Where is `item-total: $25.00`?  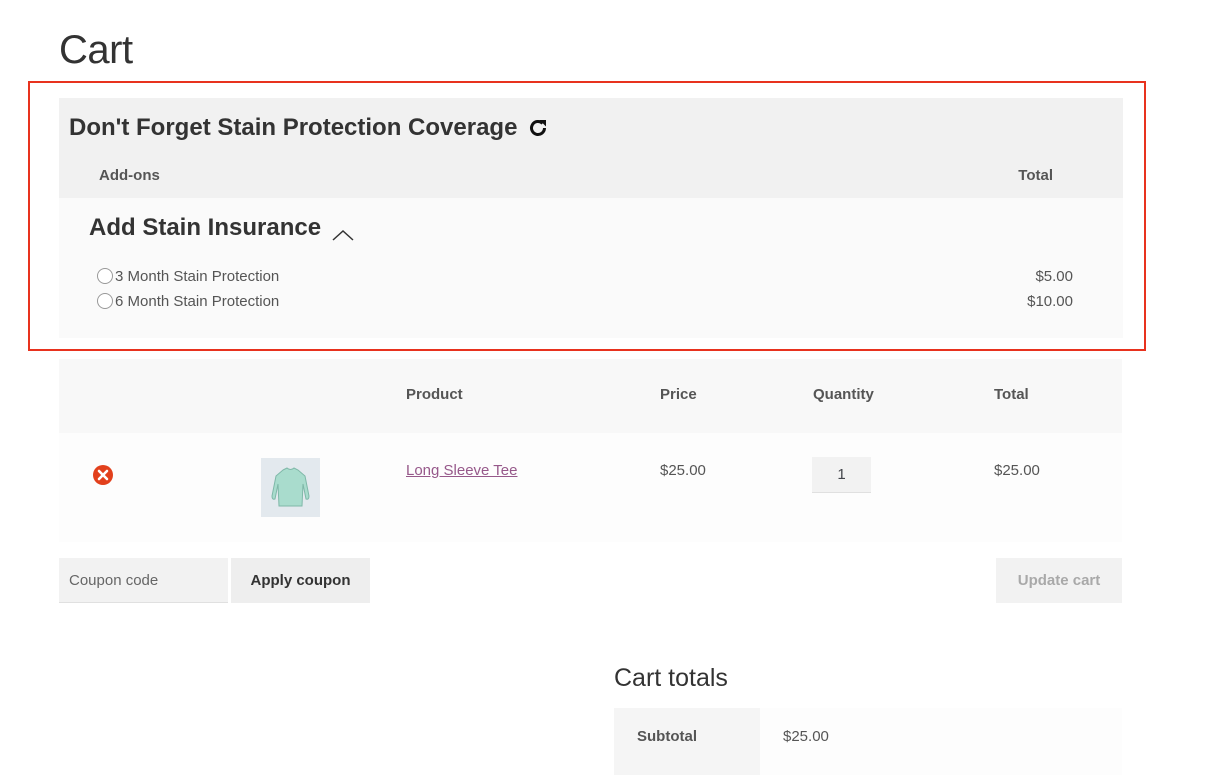
item-total: $25.00 is located at coordinates (1017, 470).